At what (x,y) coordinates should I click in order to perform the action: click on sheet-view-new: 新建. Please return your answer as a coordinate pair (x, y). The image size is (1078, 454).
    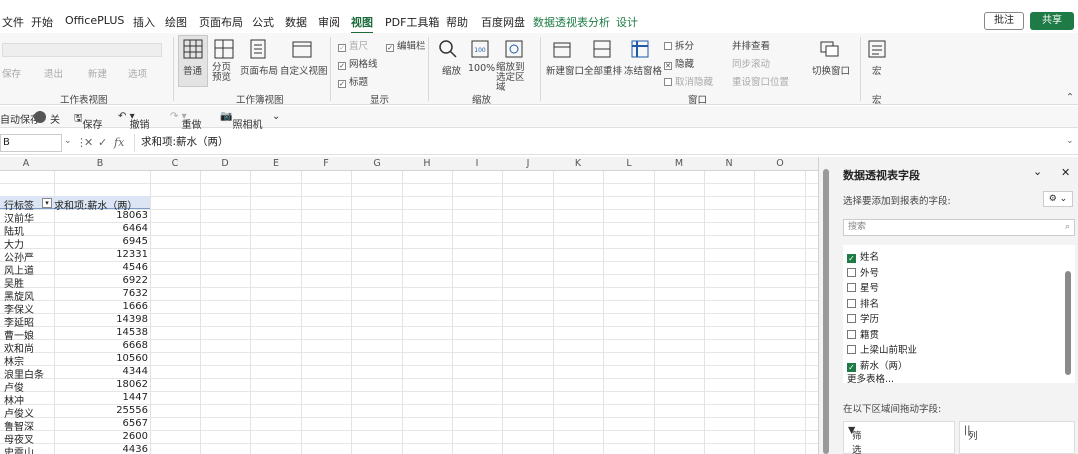
    Looking at the image, I should click on (97, 73).